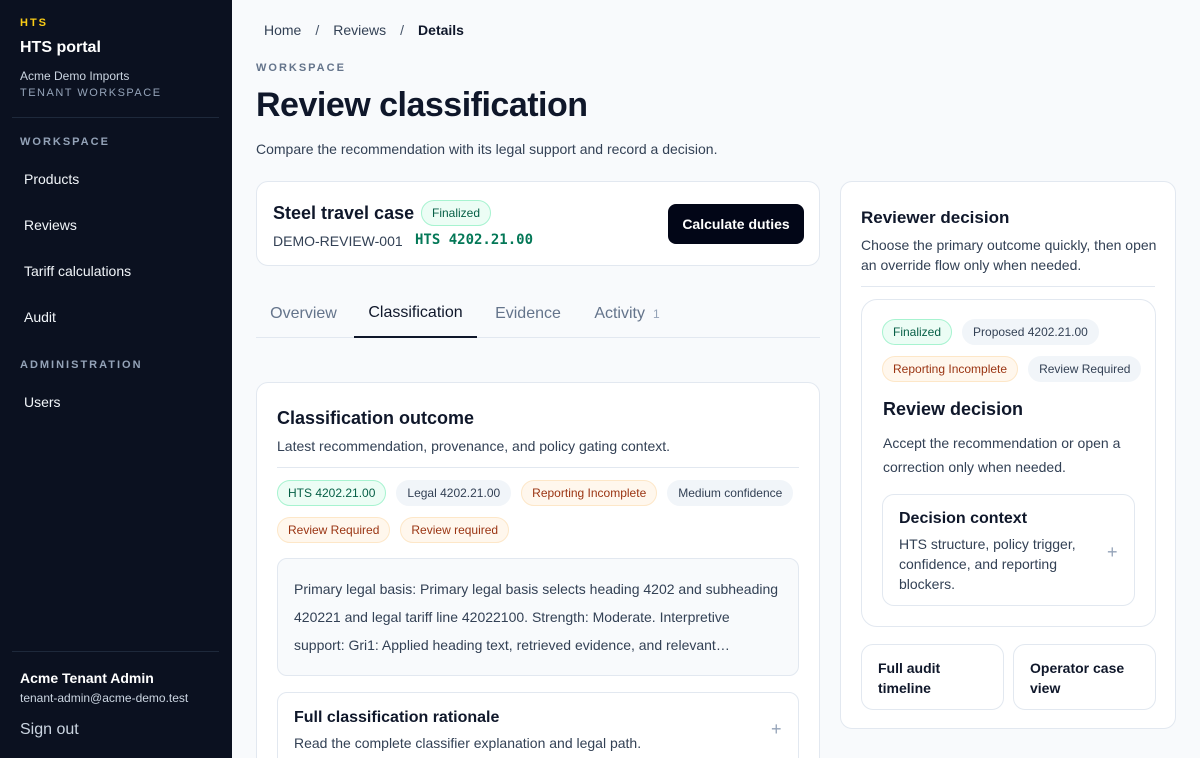  I want to click on breadcrumb: Home / Reviews / Details, so click(364, 30).